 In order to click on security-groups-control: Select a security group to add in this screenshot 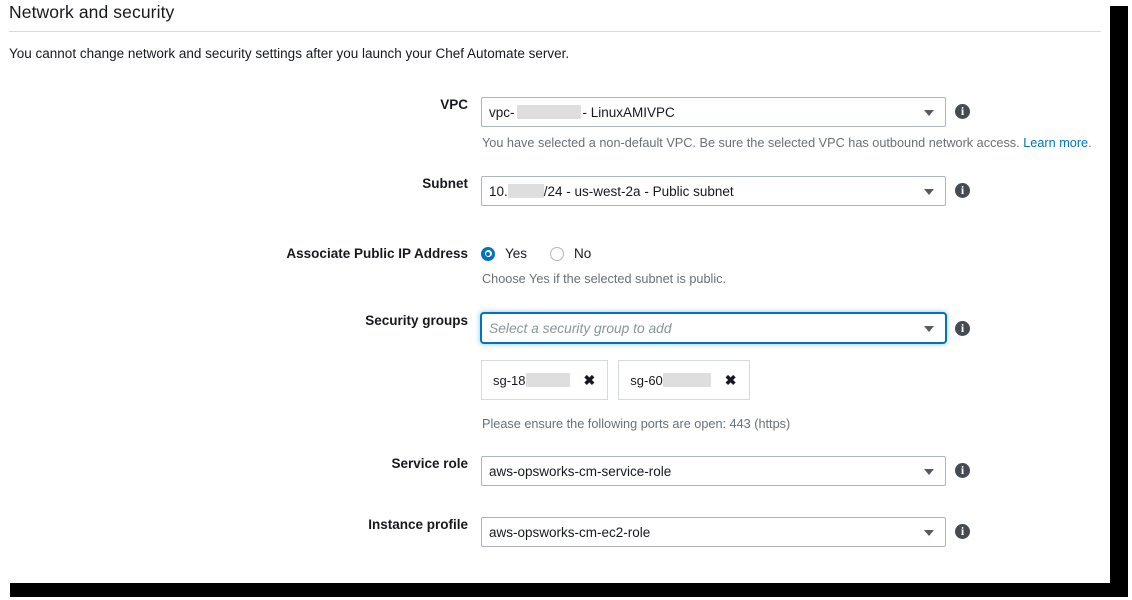, I will do `click(713, 328)`.